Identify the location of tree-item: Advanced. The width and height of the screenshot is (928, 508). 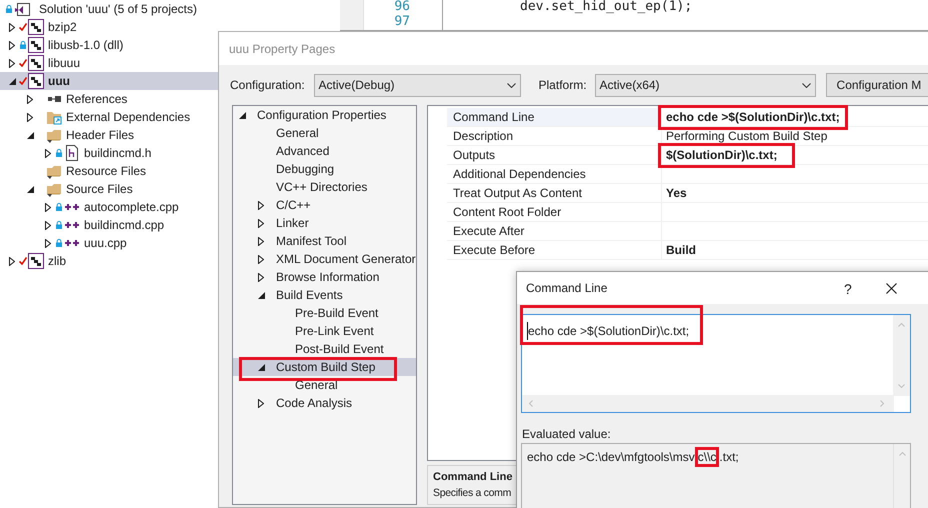
(324, 151).